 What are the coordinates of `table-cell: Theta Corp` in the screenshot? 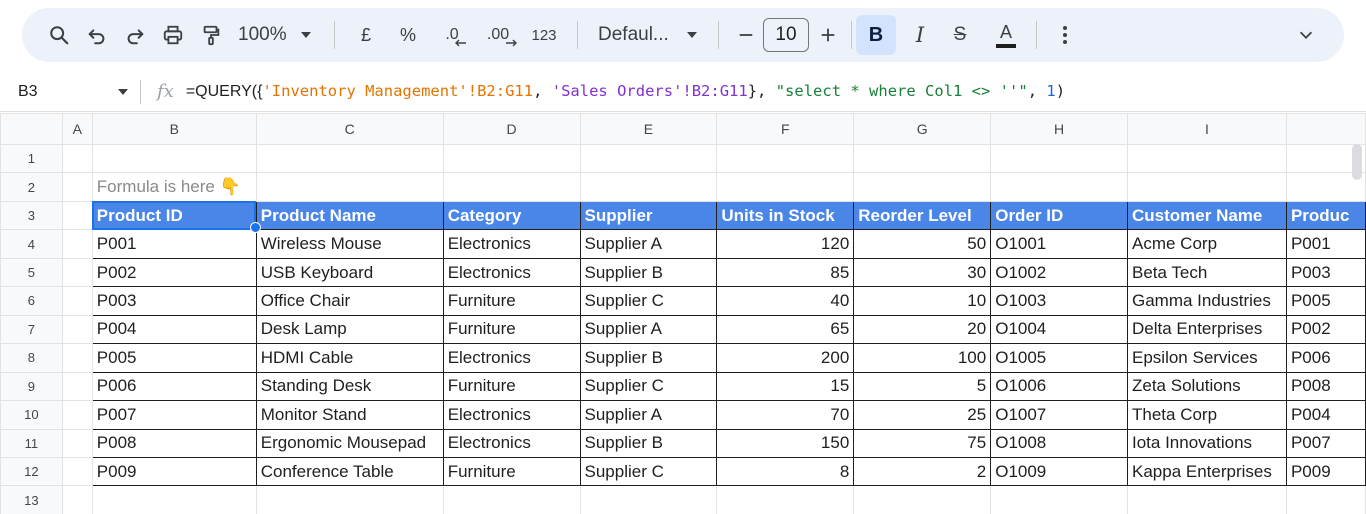 It's located at (1207, 415).